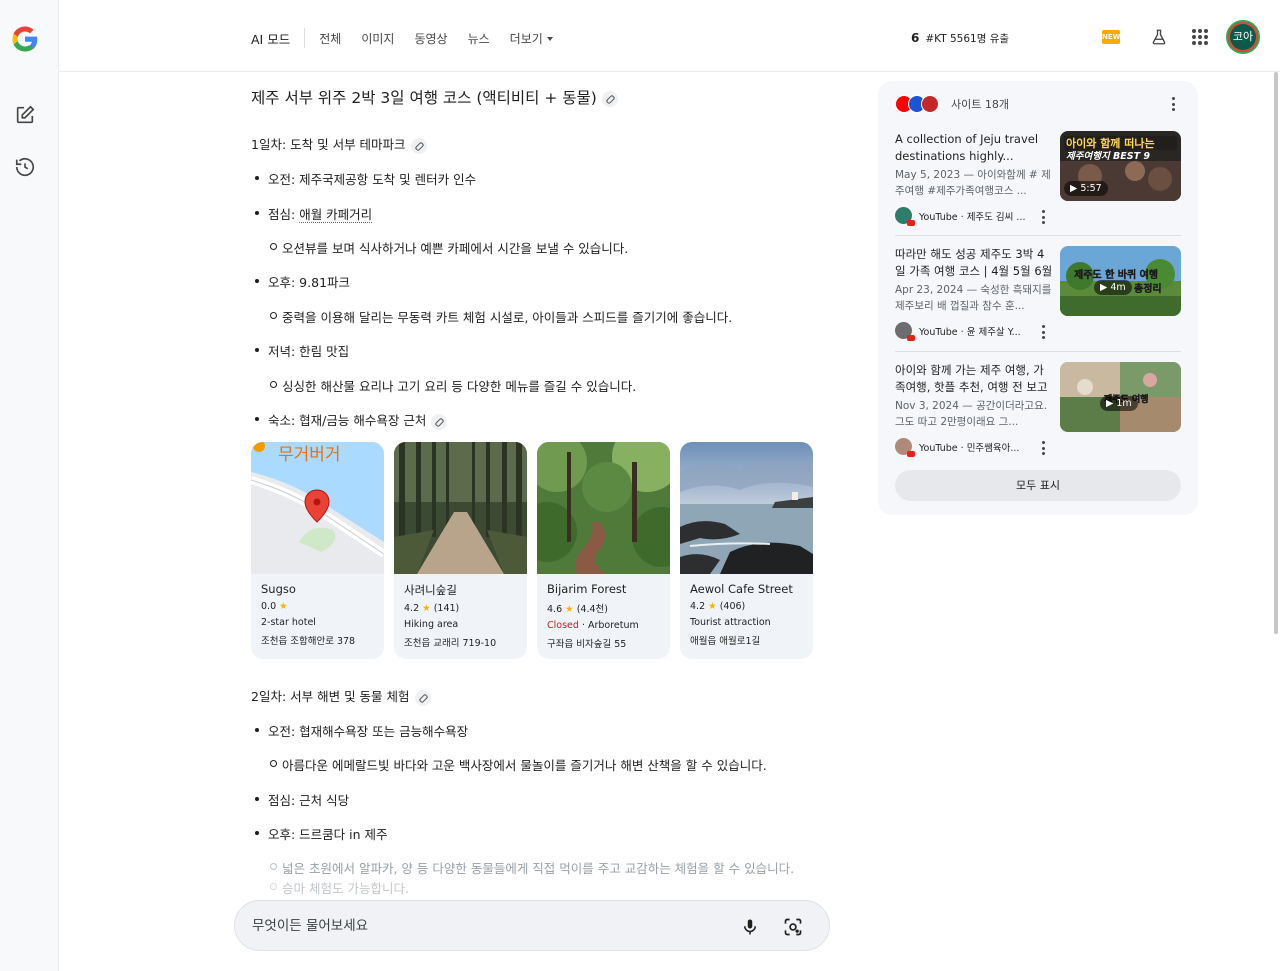 The image size is (1280, 971). I want to click on day1-lunch: 점심: 애월 카페거리, so click(313, 213).